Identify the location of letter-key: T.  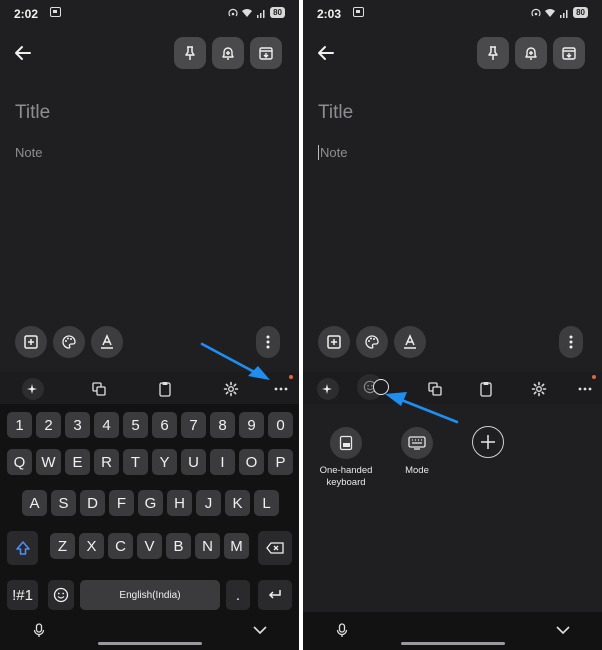
(135, 462).